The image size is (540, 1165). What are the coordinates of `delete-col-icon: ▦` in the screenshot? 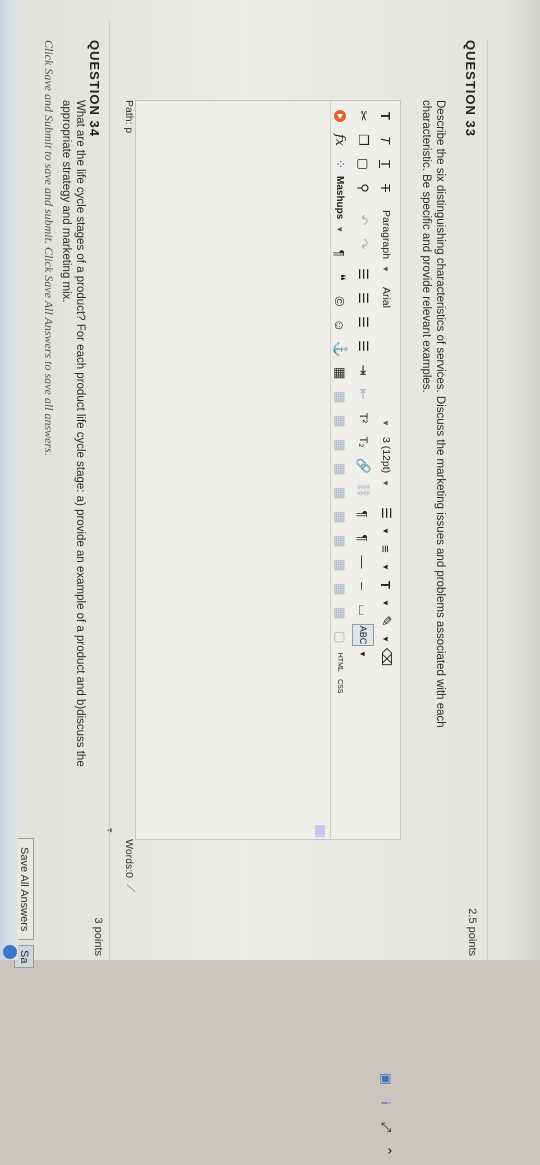 It's located at (340, 565).